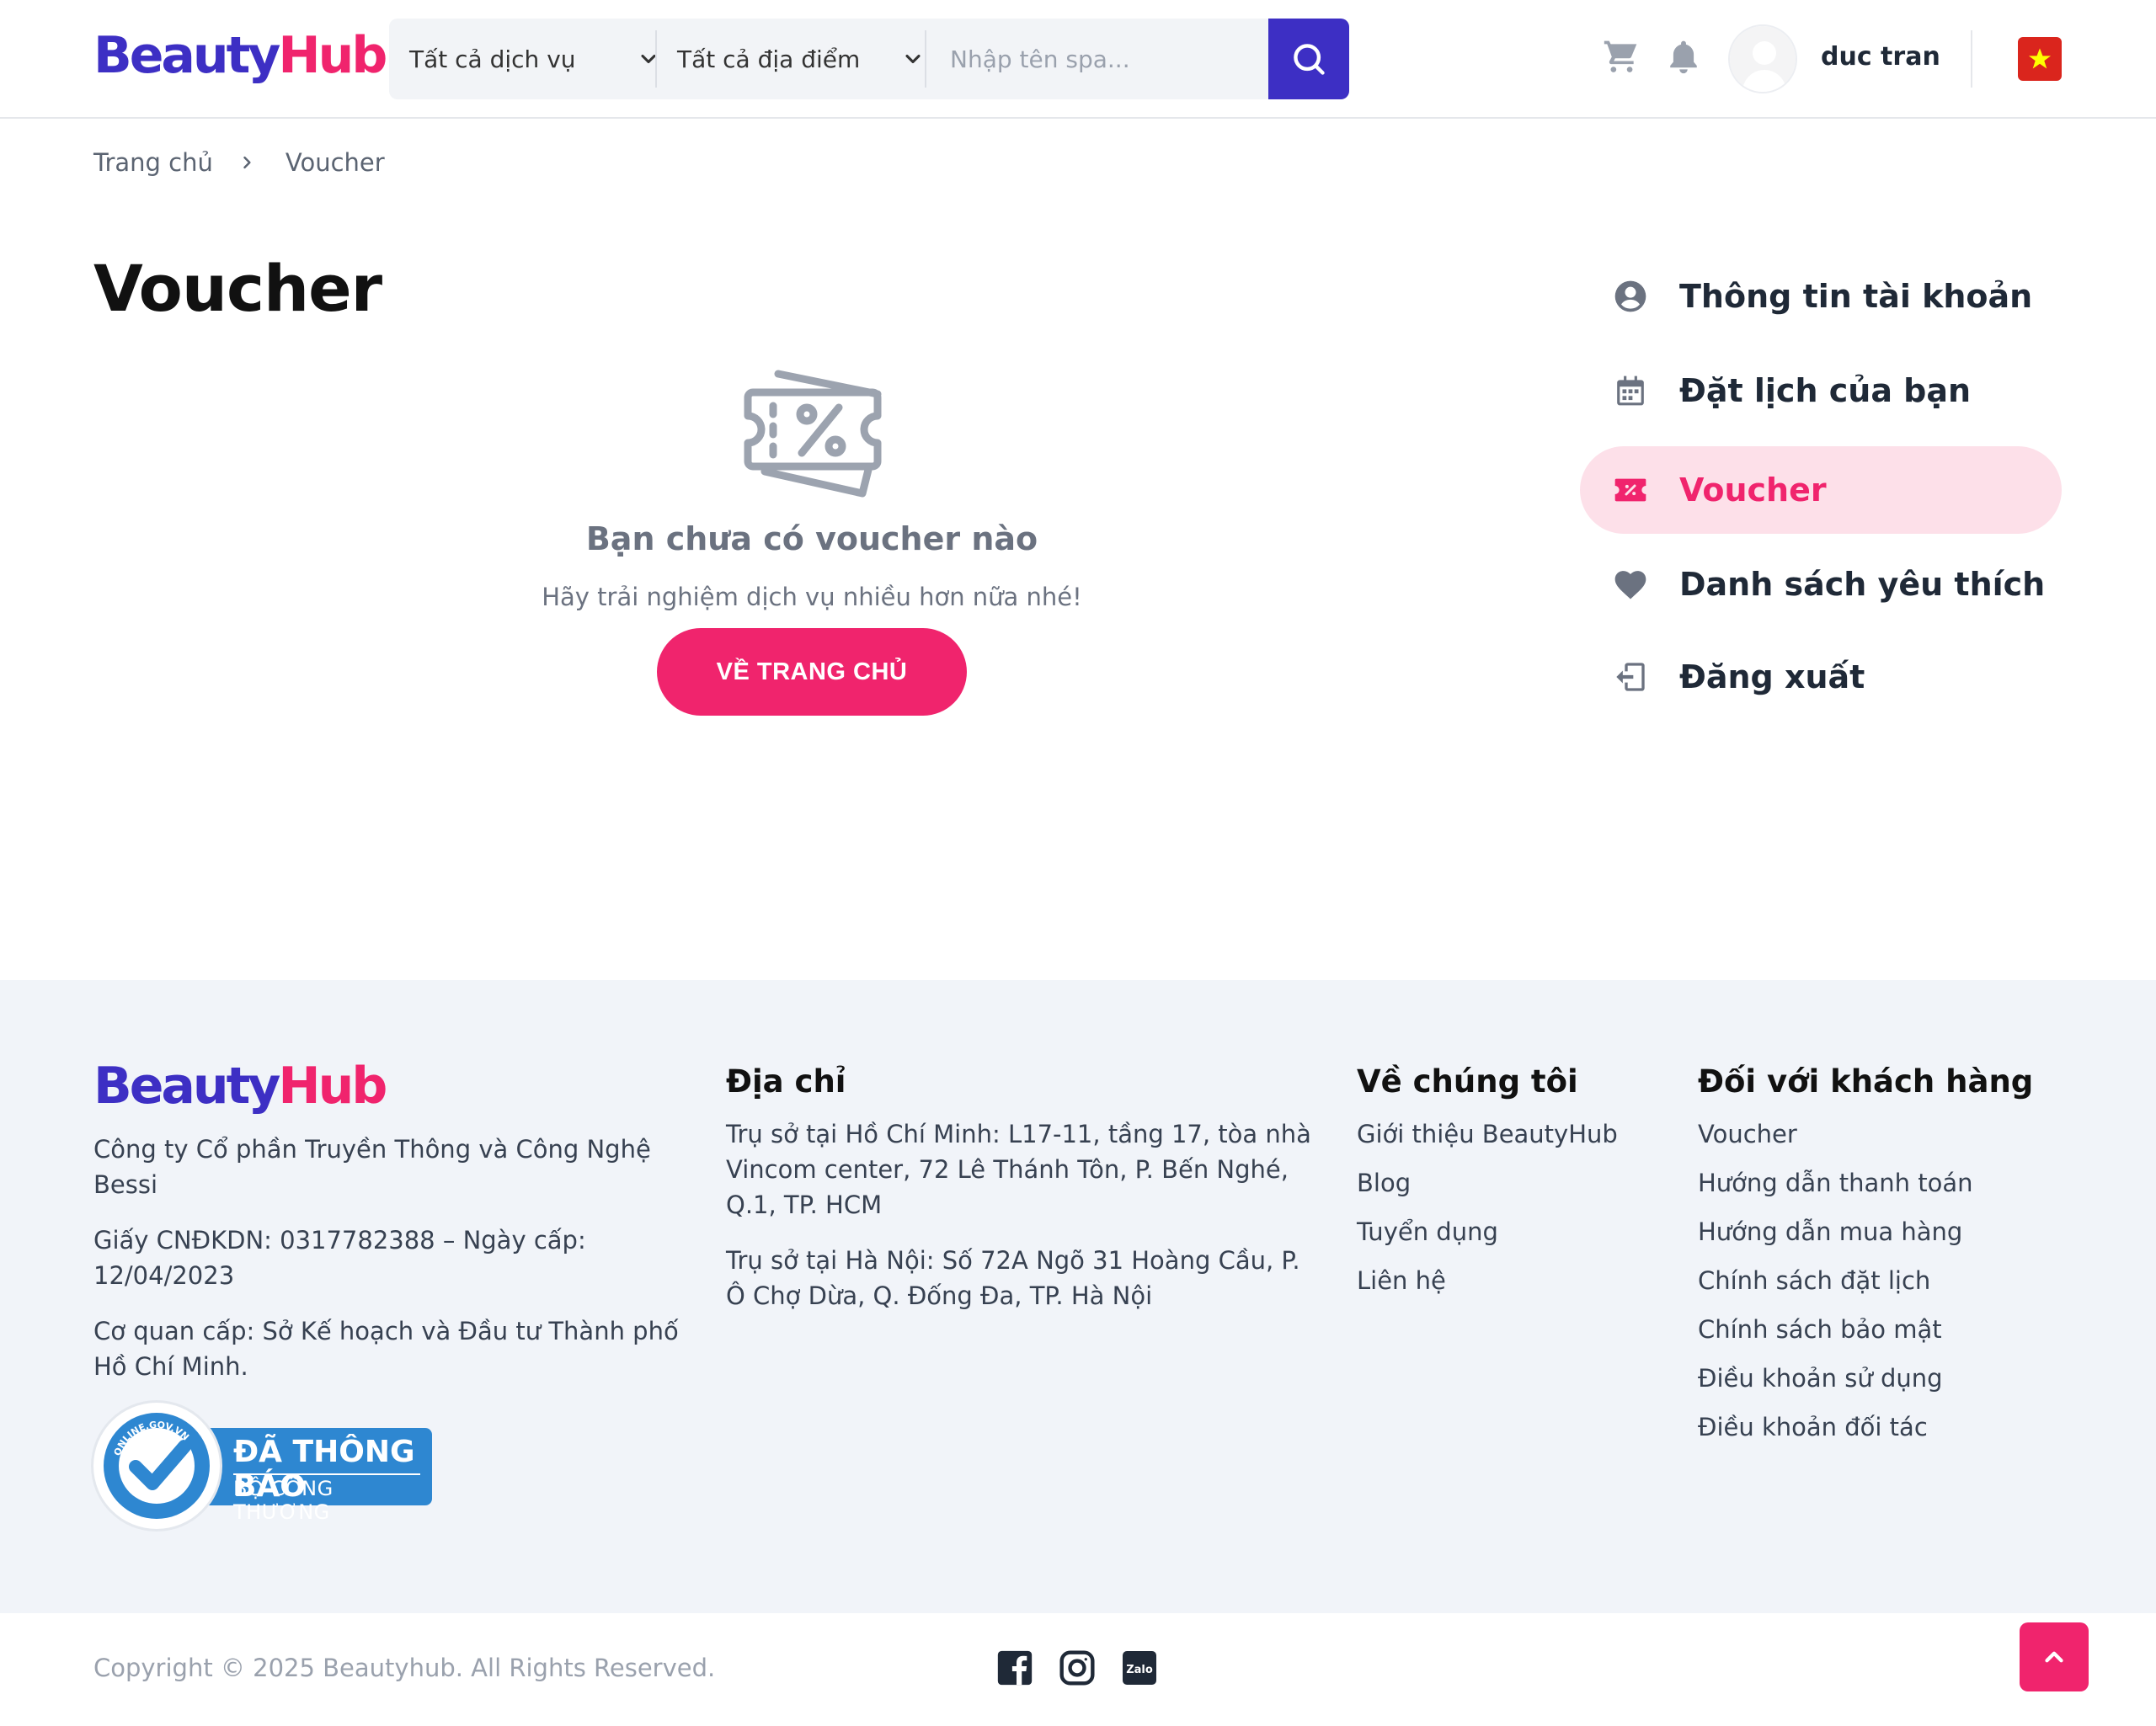 This screenshot has height=1726, width=2156. Describe the element at coordinates (1891, 1134) in the screenshot. I see `footer-link-voucher: Voucher` at that location.